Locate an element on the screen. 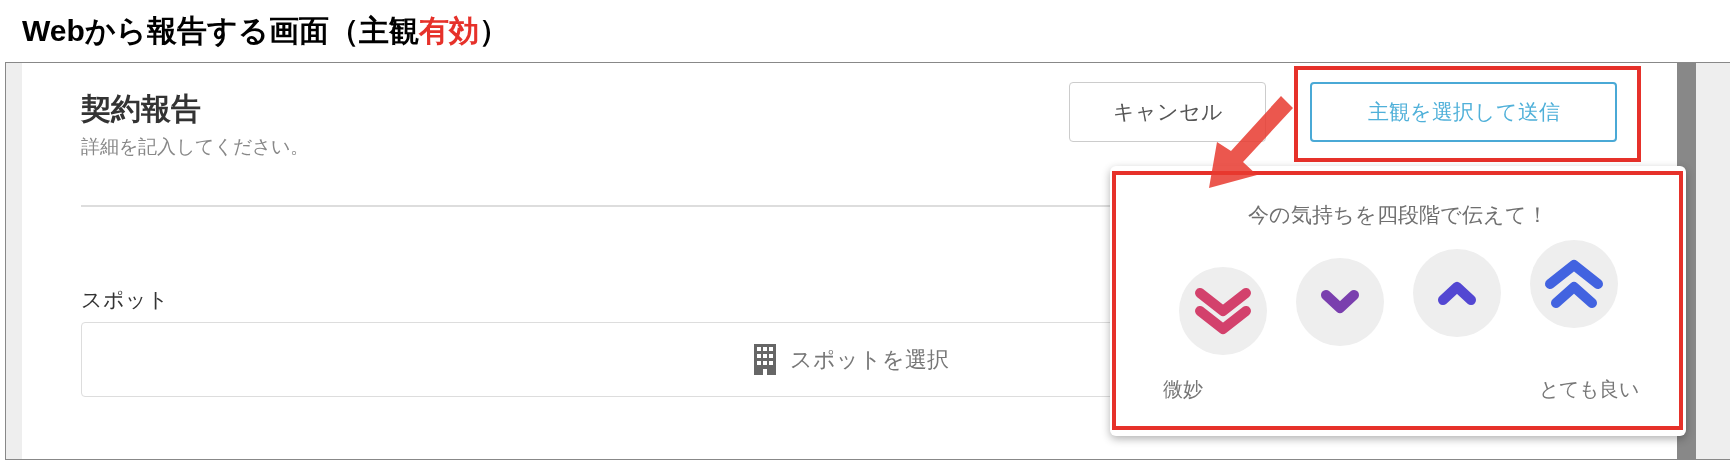 The image size is (1730, 464). form-title: 契約報告 is located at coordinates (141, 109).